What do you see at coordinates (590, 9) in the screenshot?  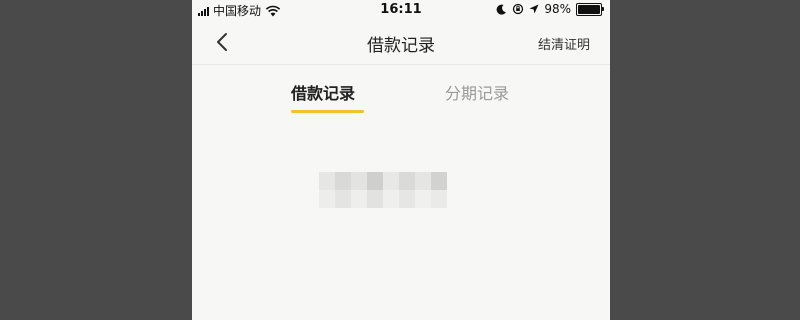 I see `battery-icon` at bounding box center [590, 9].